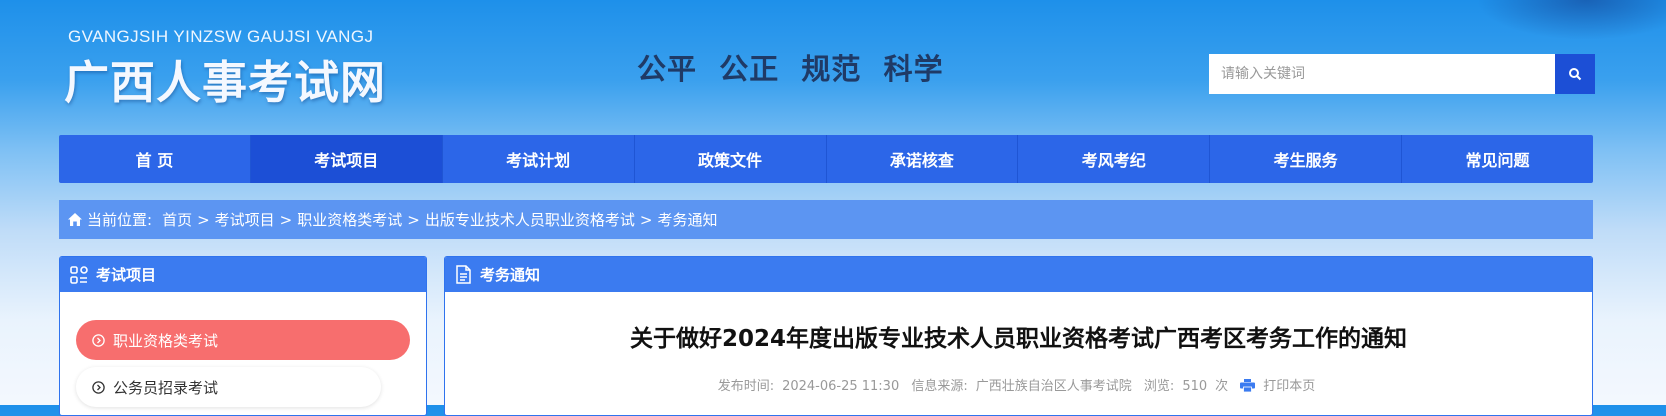 The width and height of the screenshot is (1666, 416). I want to click on main-nav: 首 页 考试项目 考试计划 政策文件 承诺核查 考风考纪 考生服务 常见问题, so click(826, 159).